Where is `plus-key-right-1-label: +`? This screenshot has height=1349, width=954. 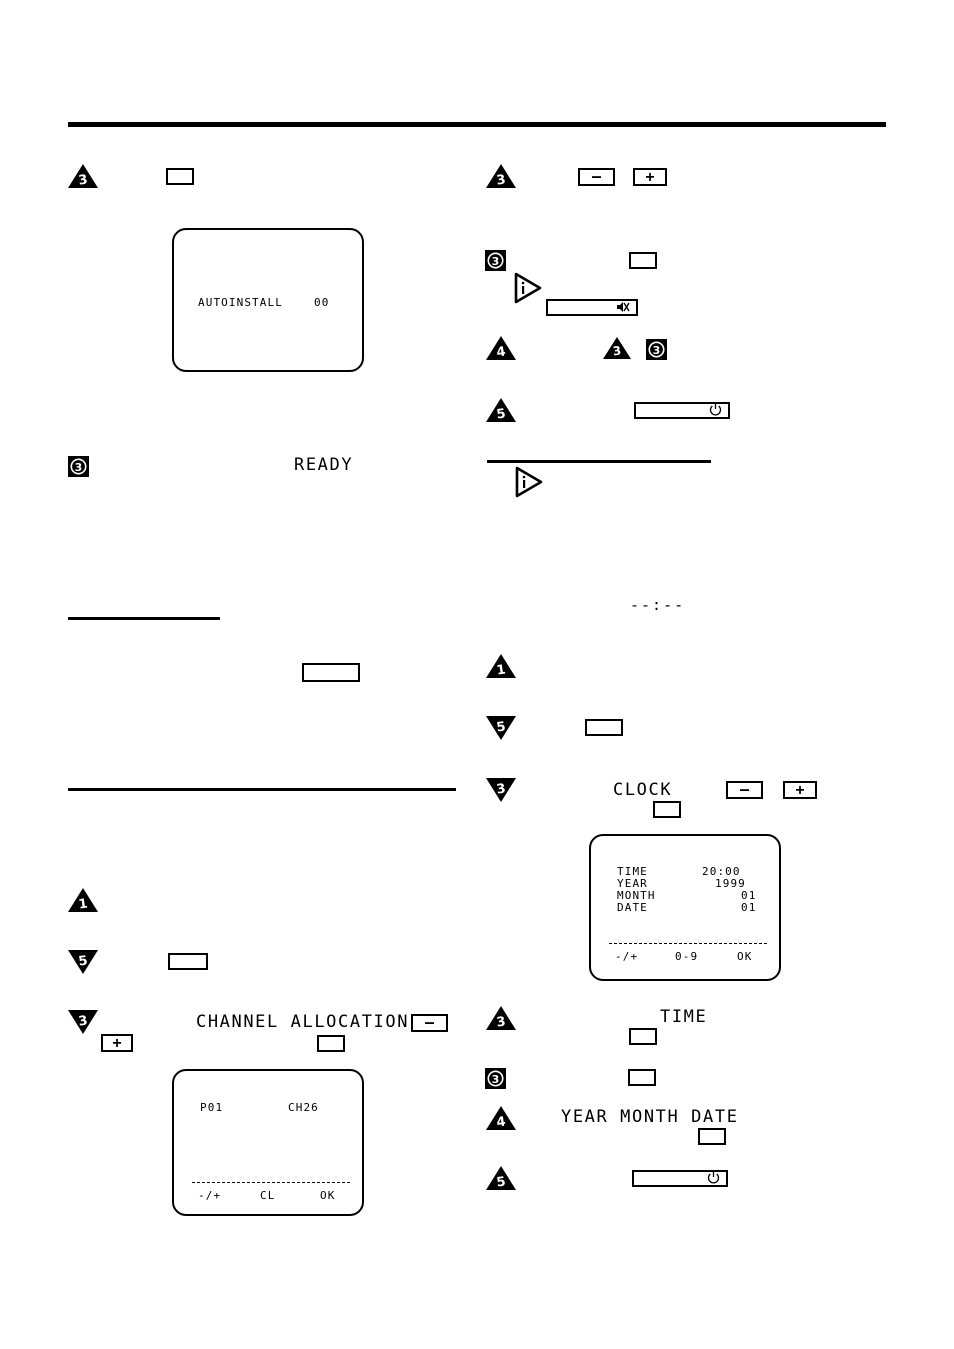 plus-key-right-1-label: + is located at coordinates (650, 176).